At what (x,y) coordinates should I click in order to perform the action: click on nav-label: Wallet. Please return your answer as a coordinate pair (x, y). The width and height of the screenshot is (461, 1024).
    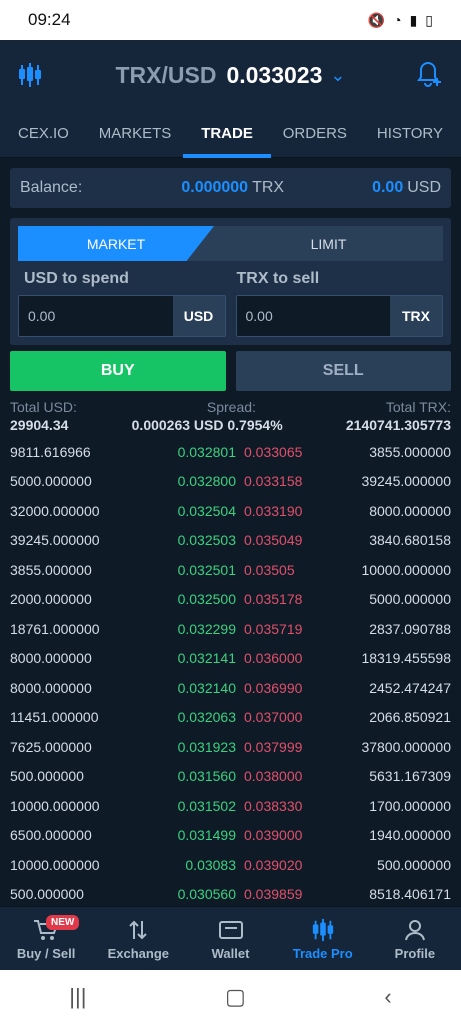
    Looking at the image, I should click on (230, 953).